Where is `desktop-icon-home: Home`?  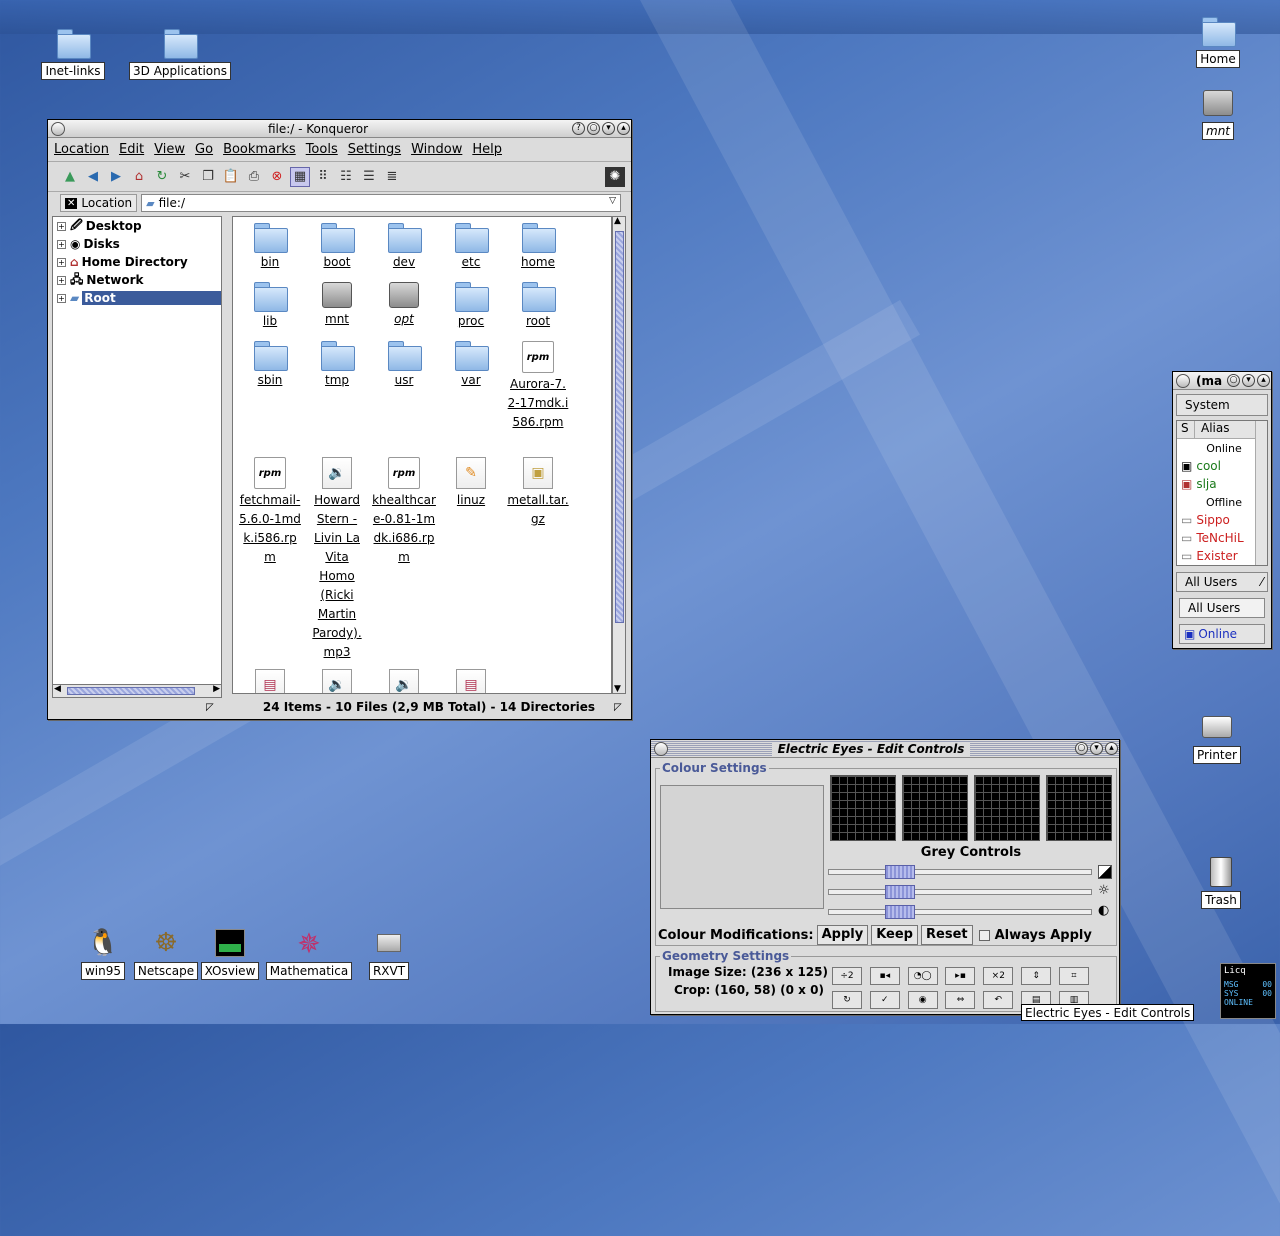
desktop-icon-home: Home is located at coordinates (1218, 41).